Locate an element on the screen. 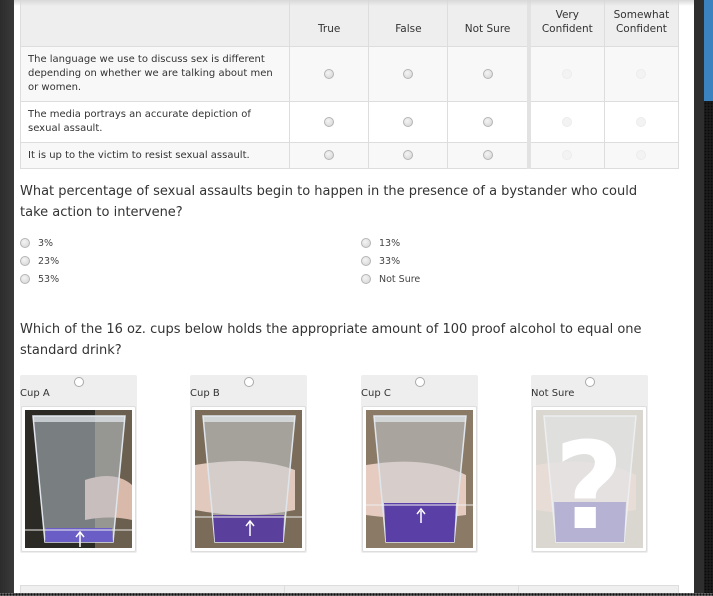 This screenshot has height=596, width=713. cup-label: Not Sure is located at coordinates (553, 393).